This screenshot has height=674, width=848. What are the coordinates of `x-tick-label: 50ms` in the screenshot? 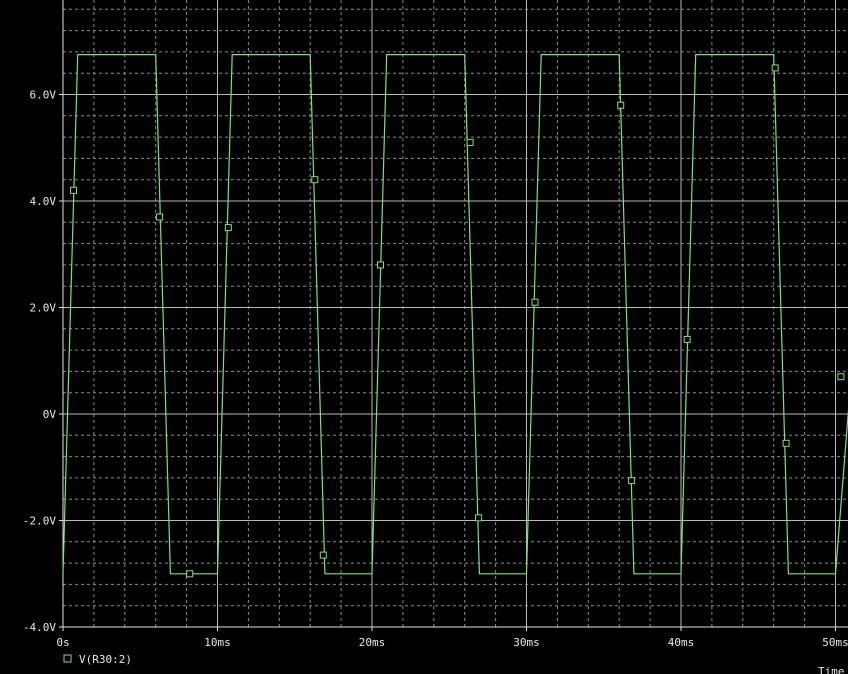 It's located at (835, 642).